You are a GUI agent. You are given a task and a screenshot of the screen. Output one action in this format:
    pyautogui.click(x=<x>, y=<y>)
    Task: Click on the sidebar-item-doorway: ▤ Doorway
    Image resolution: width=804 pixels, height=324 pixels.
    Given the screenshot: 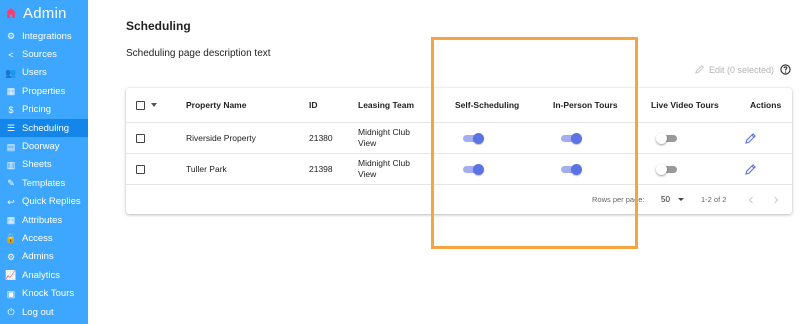 What is the action you would take?
    pyautogui.click(x=44, y=146)
    